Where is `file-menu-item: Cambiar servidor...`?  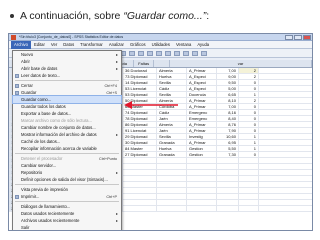 file-menu-item: Cambiar servidor... is located at coordinates (67, 165).